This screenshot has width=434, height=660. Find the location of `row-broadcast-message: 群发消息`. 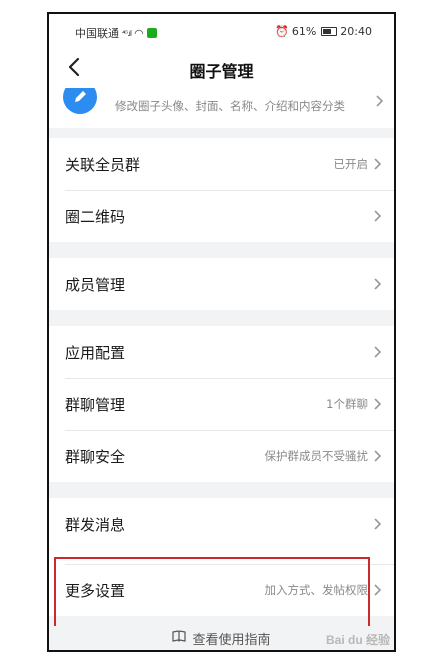

row-broadcast-message: 群发消息 is located at coordinates (221, 524).